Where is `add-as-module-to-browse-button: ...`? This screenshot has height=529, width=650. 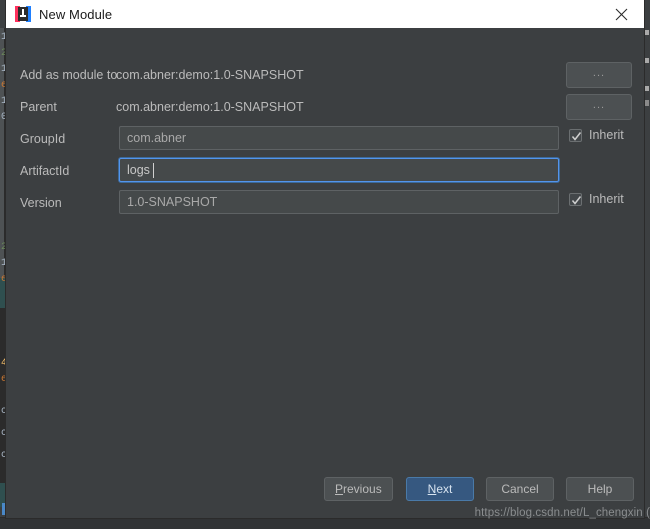
add-as-module-to-browse-button: ... is located at coordinates (599, 75).